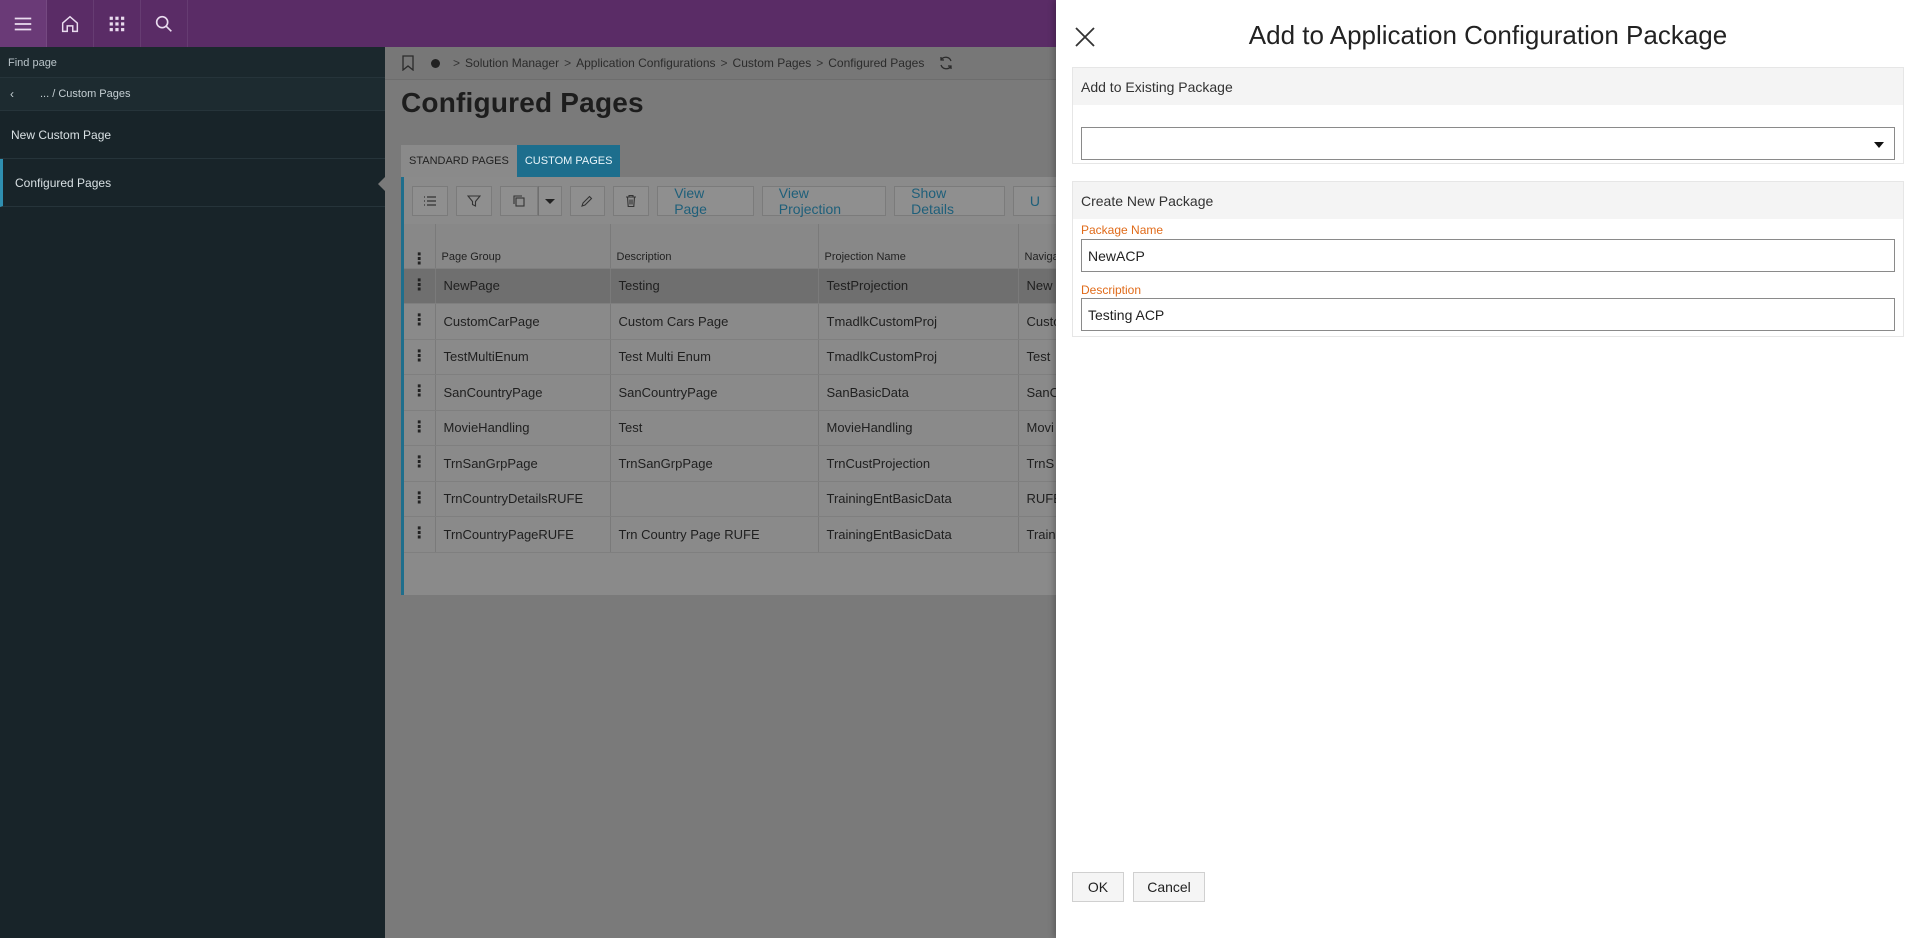 The image size is (1920, 938). I want to click on column-options-button: ⋮, so click(420, 246).